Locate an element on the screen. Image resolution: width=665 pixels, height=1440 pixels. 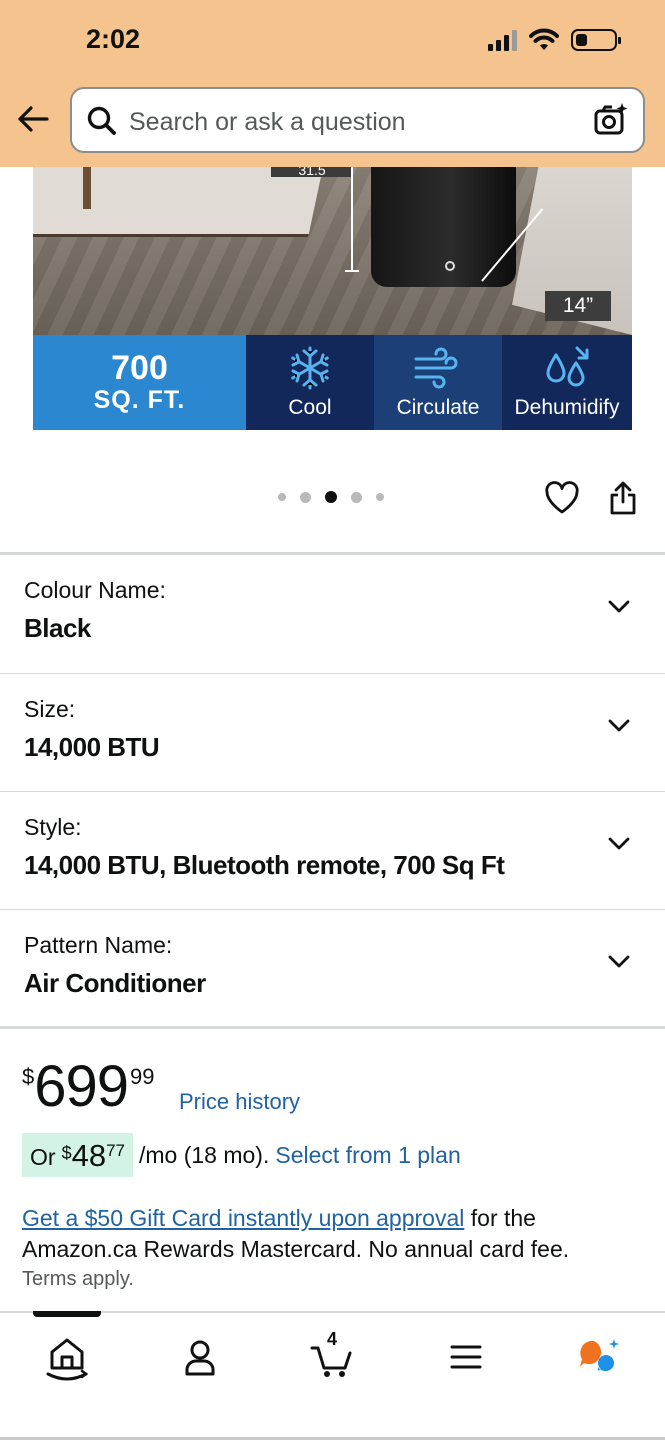
feature-cool: Cool is located at coordinates (310, 382).